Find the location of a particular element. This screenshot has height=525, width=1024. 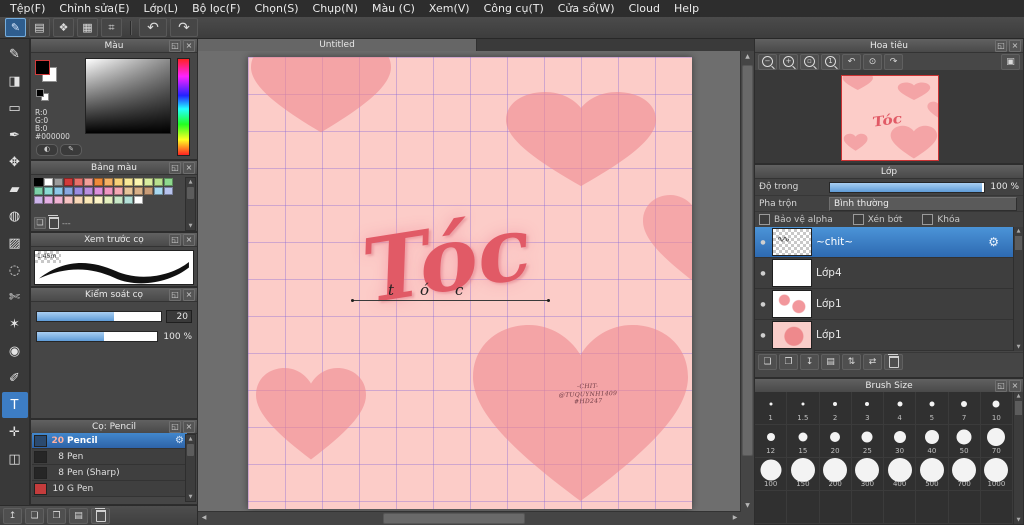

brush-size-header: Brush Size ◱ × is located at coordinates (889, 386).